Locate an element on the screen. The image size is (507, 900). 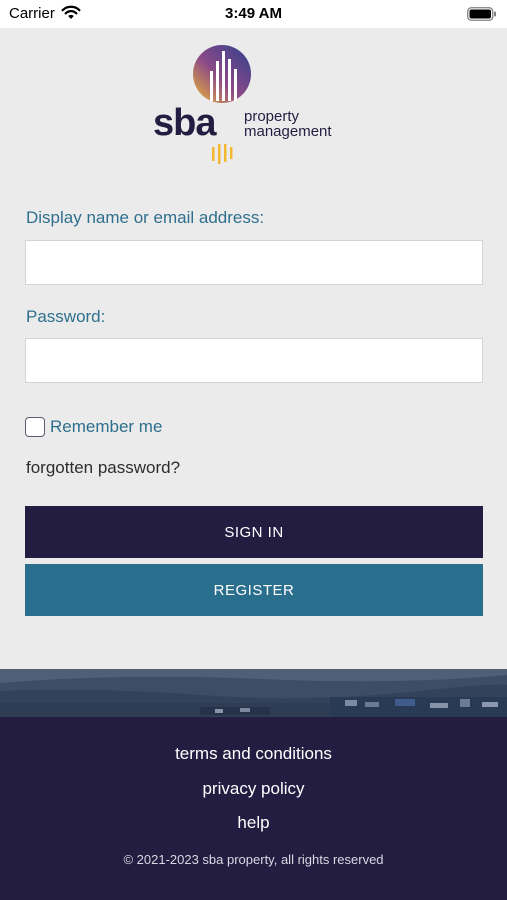
username-input is located at coordinates (254, 262).